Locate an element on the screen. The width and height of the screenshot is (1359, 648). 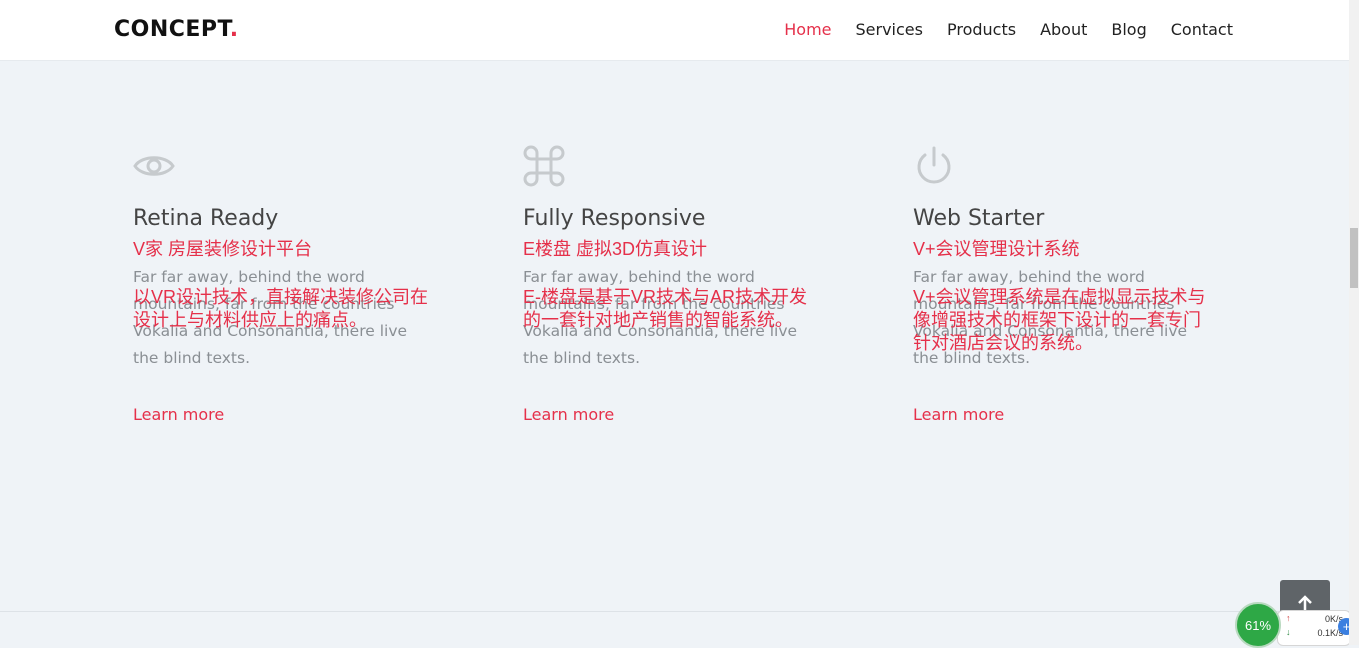
logo: CONCEPT. is located at coordinates (176, 29).